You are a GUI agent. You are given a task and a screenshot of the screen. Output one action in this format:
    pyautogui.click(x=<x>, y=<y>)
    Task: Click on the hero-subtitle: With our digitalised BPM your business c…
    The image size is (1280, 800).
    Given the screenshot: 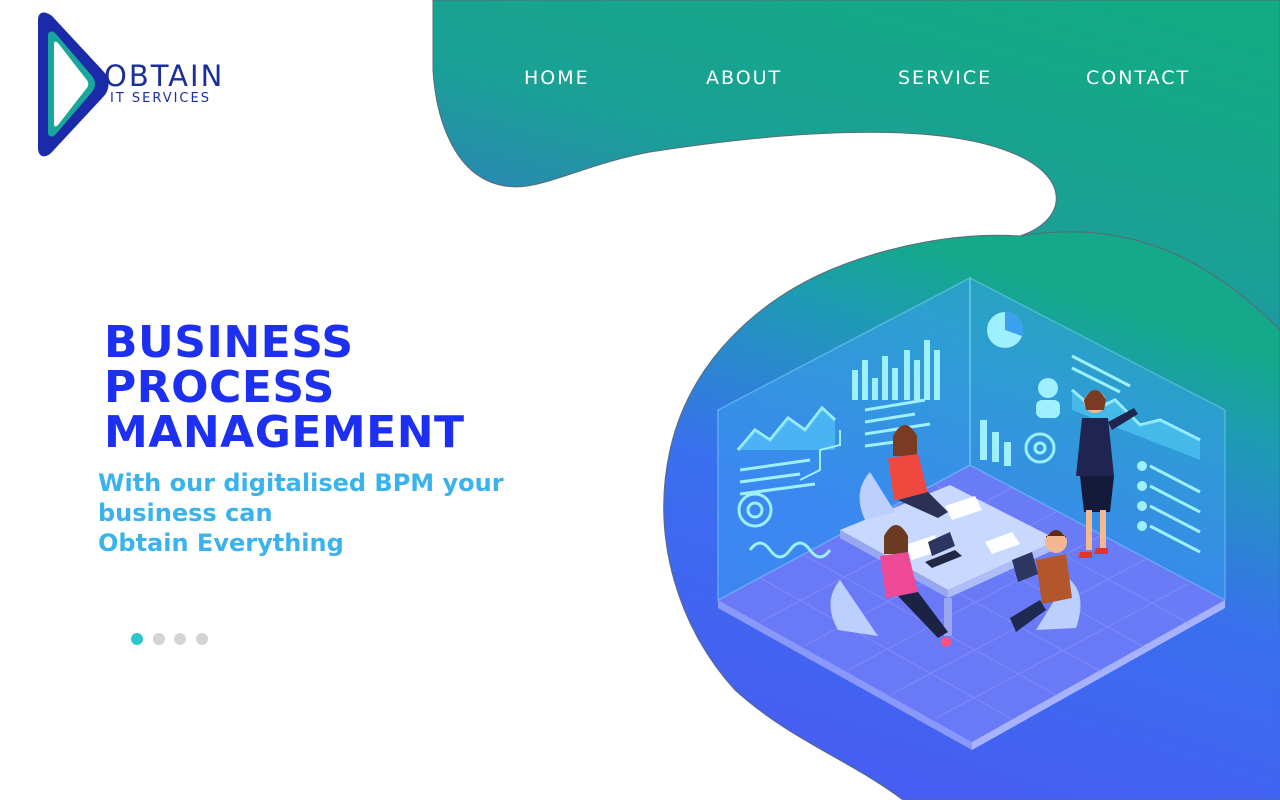 What is the action you would take?
    pyautogui.click(x=301, y=513)
    